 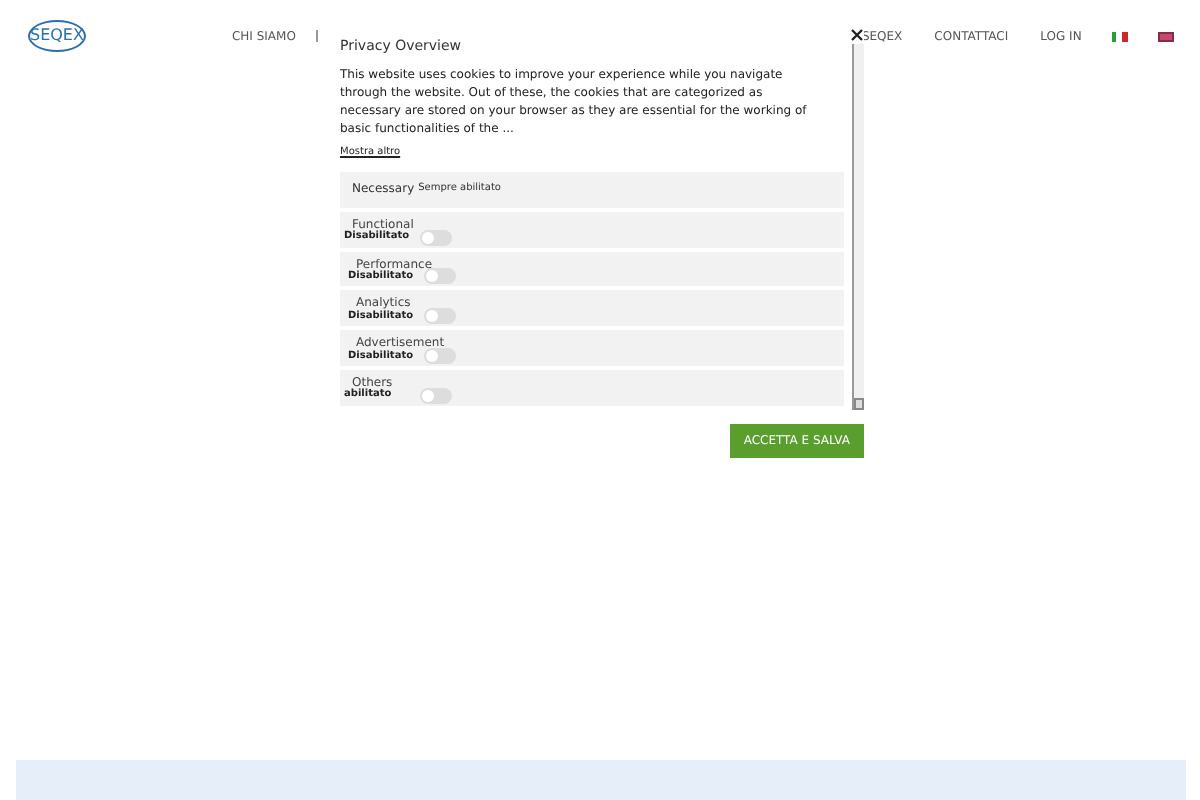 I want to click on italian-flag-icon, so click(x=1119, y=36).